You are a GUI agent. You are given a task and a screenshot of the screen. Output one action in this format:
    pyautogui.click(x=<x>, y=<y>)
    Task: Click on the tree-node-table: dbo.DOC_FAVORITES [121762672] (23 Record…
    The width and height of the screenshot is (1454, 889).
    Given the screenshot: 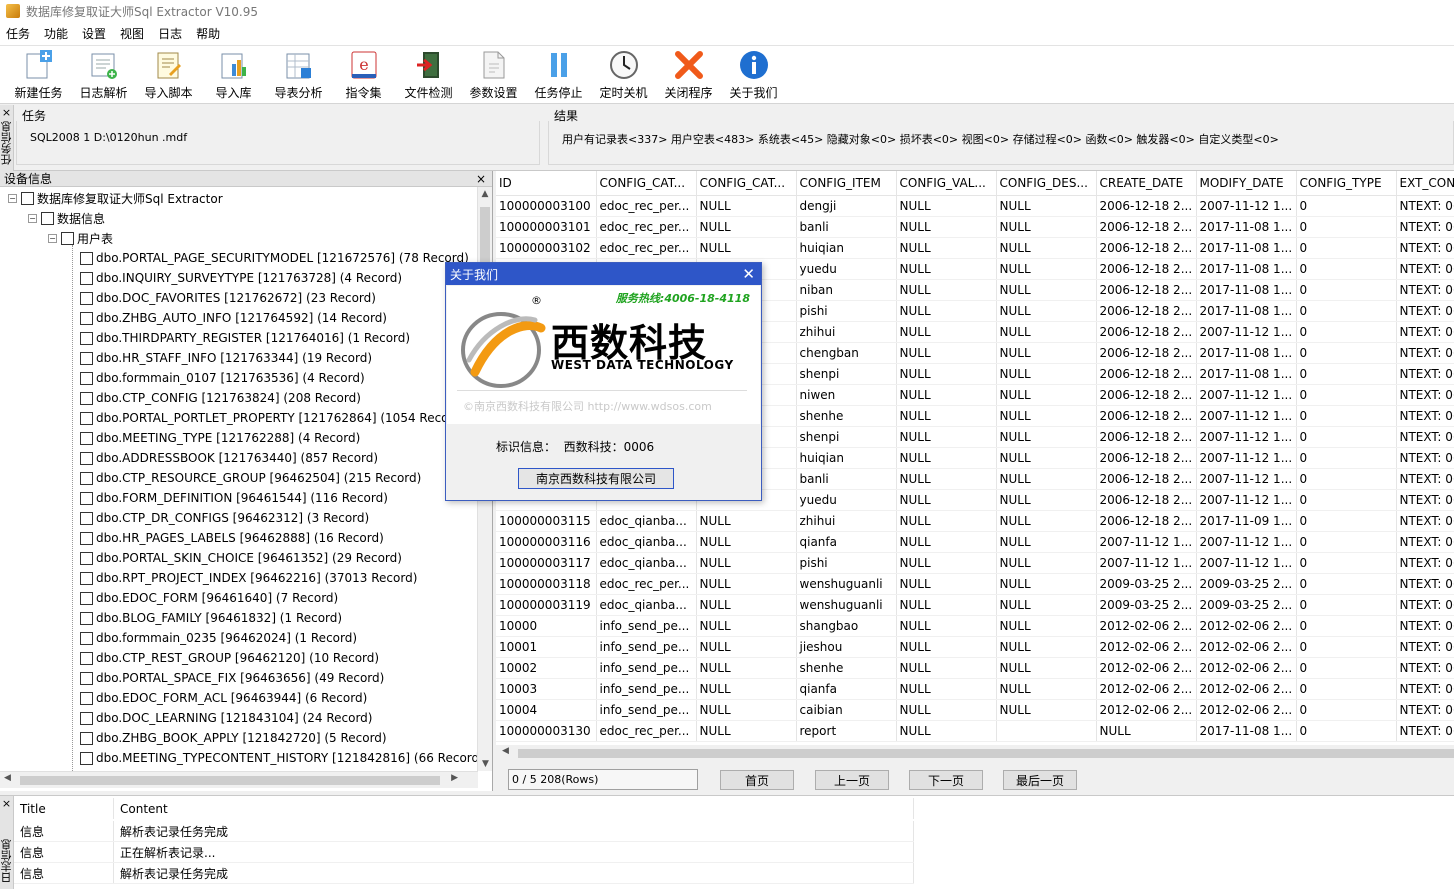 What is the action you would take?
    pyautogui.click(x=228, y=298)
    